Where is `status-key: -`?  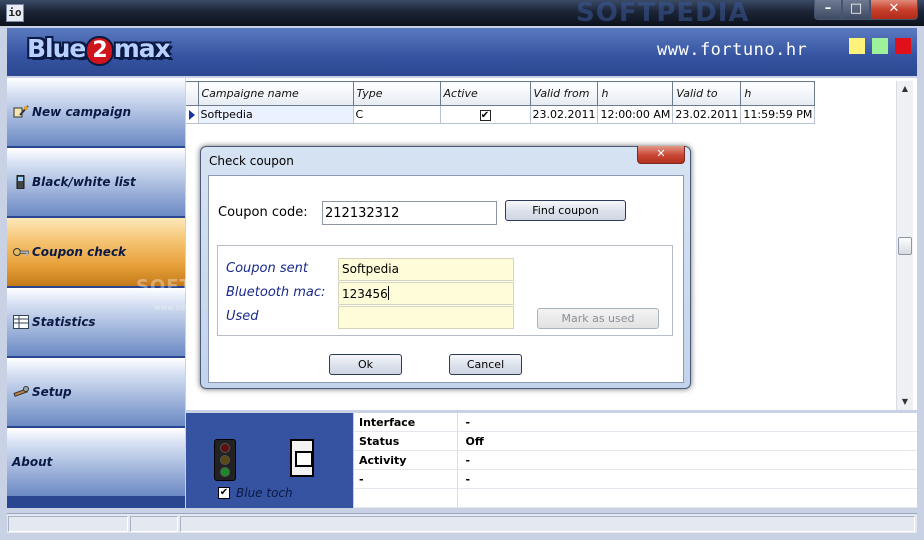
status-key: - is located at coordinates (406, 479).